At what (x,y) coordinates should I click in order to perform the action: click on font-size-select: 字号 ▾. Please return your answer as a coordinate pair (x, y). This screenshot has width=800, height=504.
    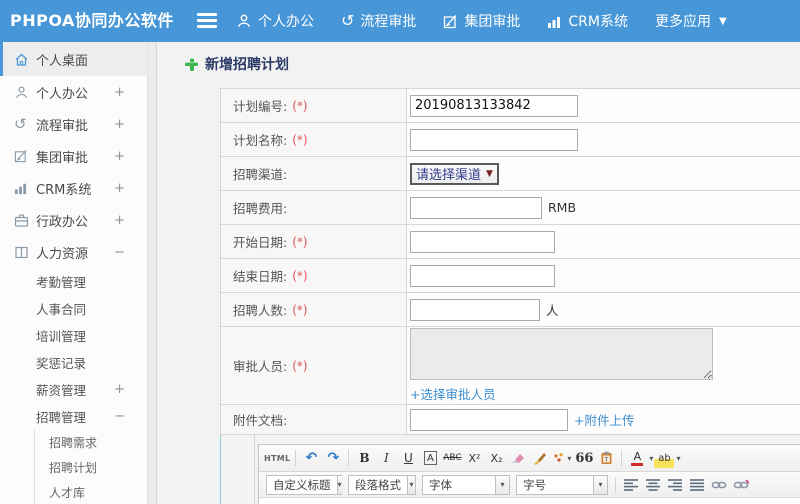
    Looking at the image, I should click on (562, 484).